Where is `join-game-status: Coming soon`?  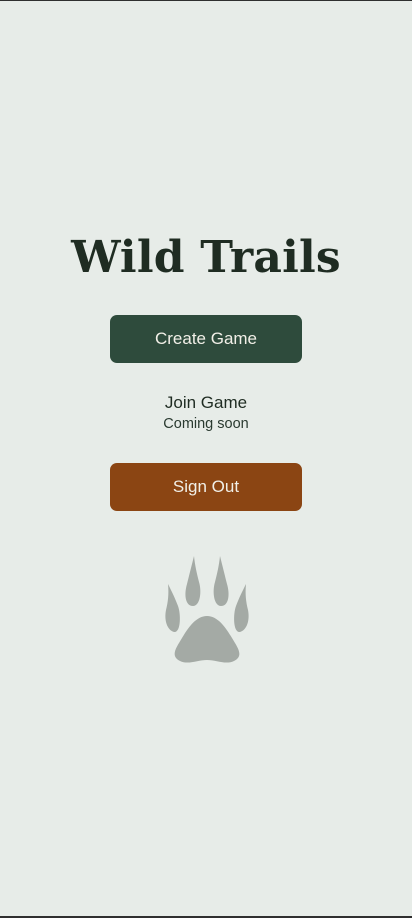
join-game-status: Coming soon is located at coordinates (206, 424).